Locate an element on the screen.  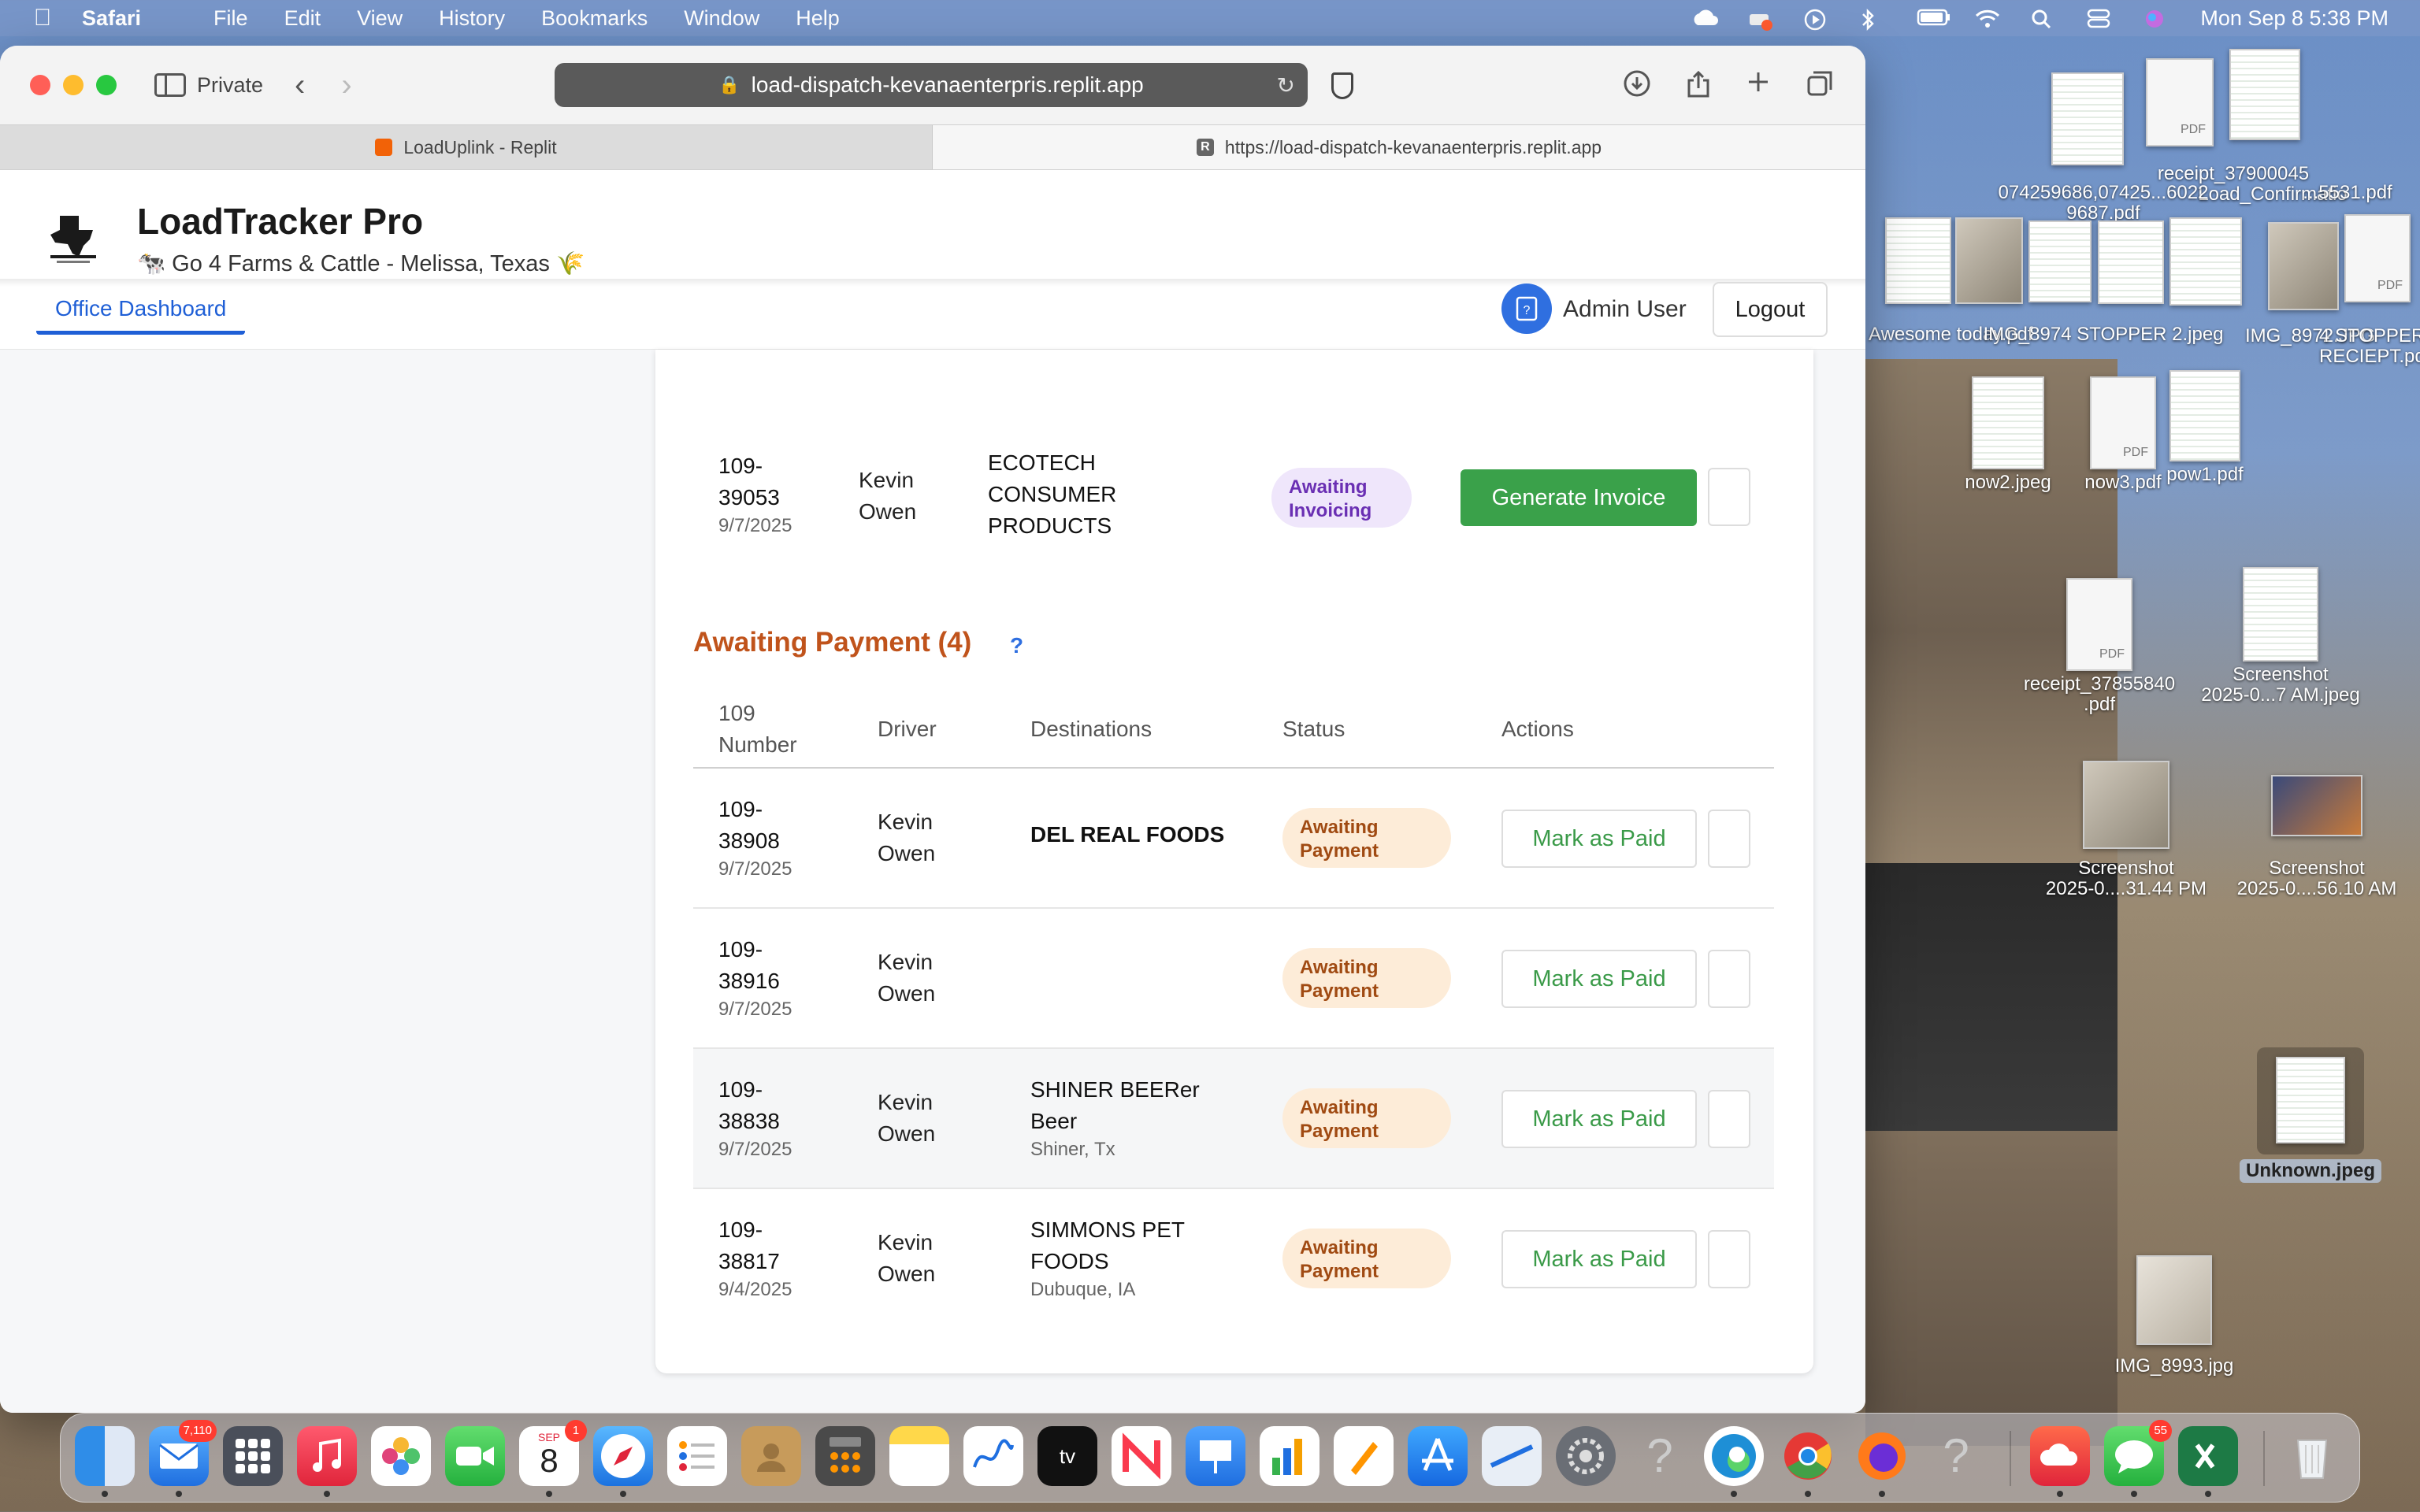
wifi-icon is located at coordinates (1986, 18).